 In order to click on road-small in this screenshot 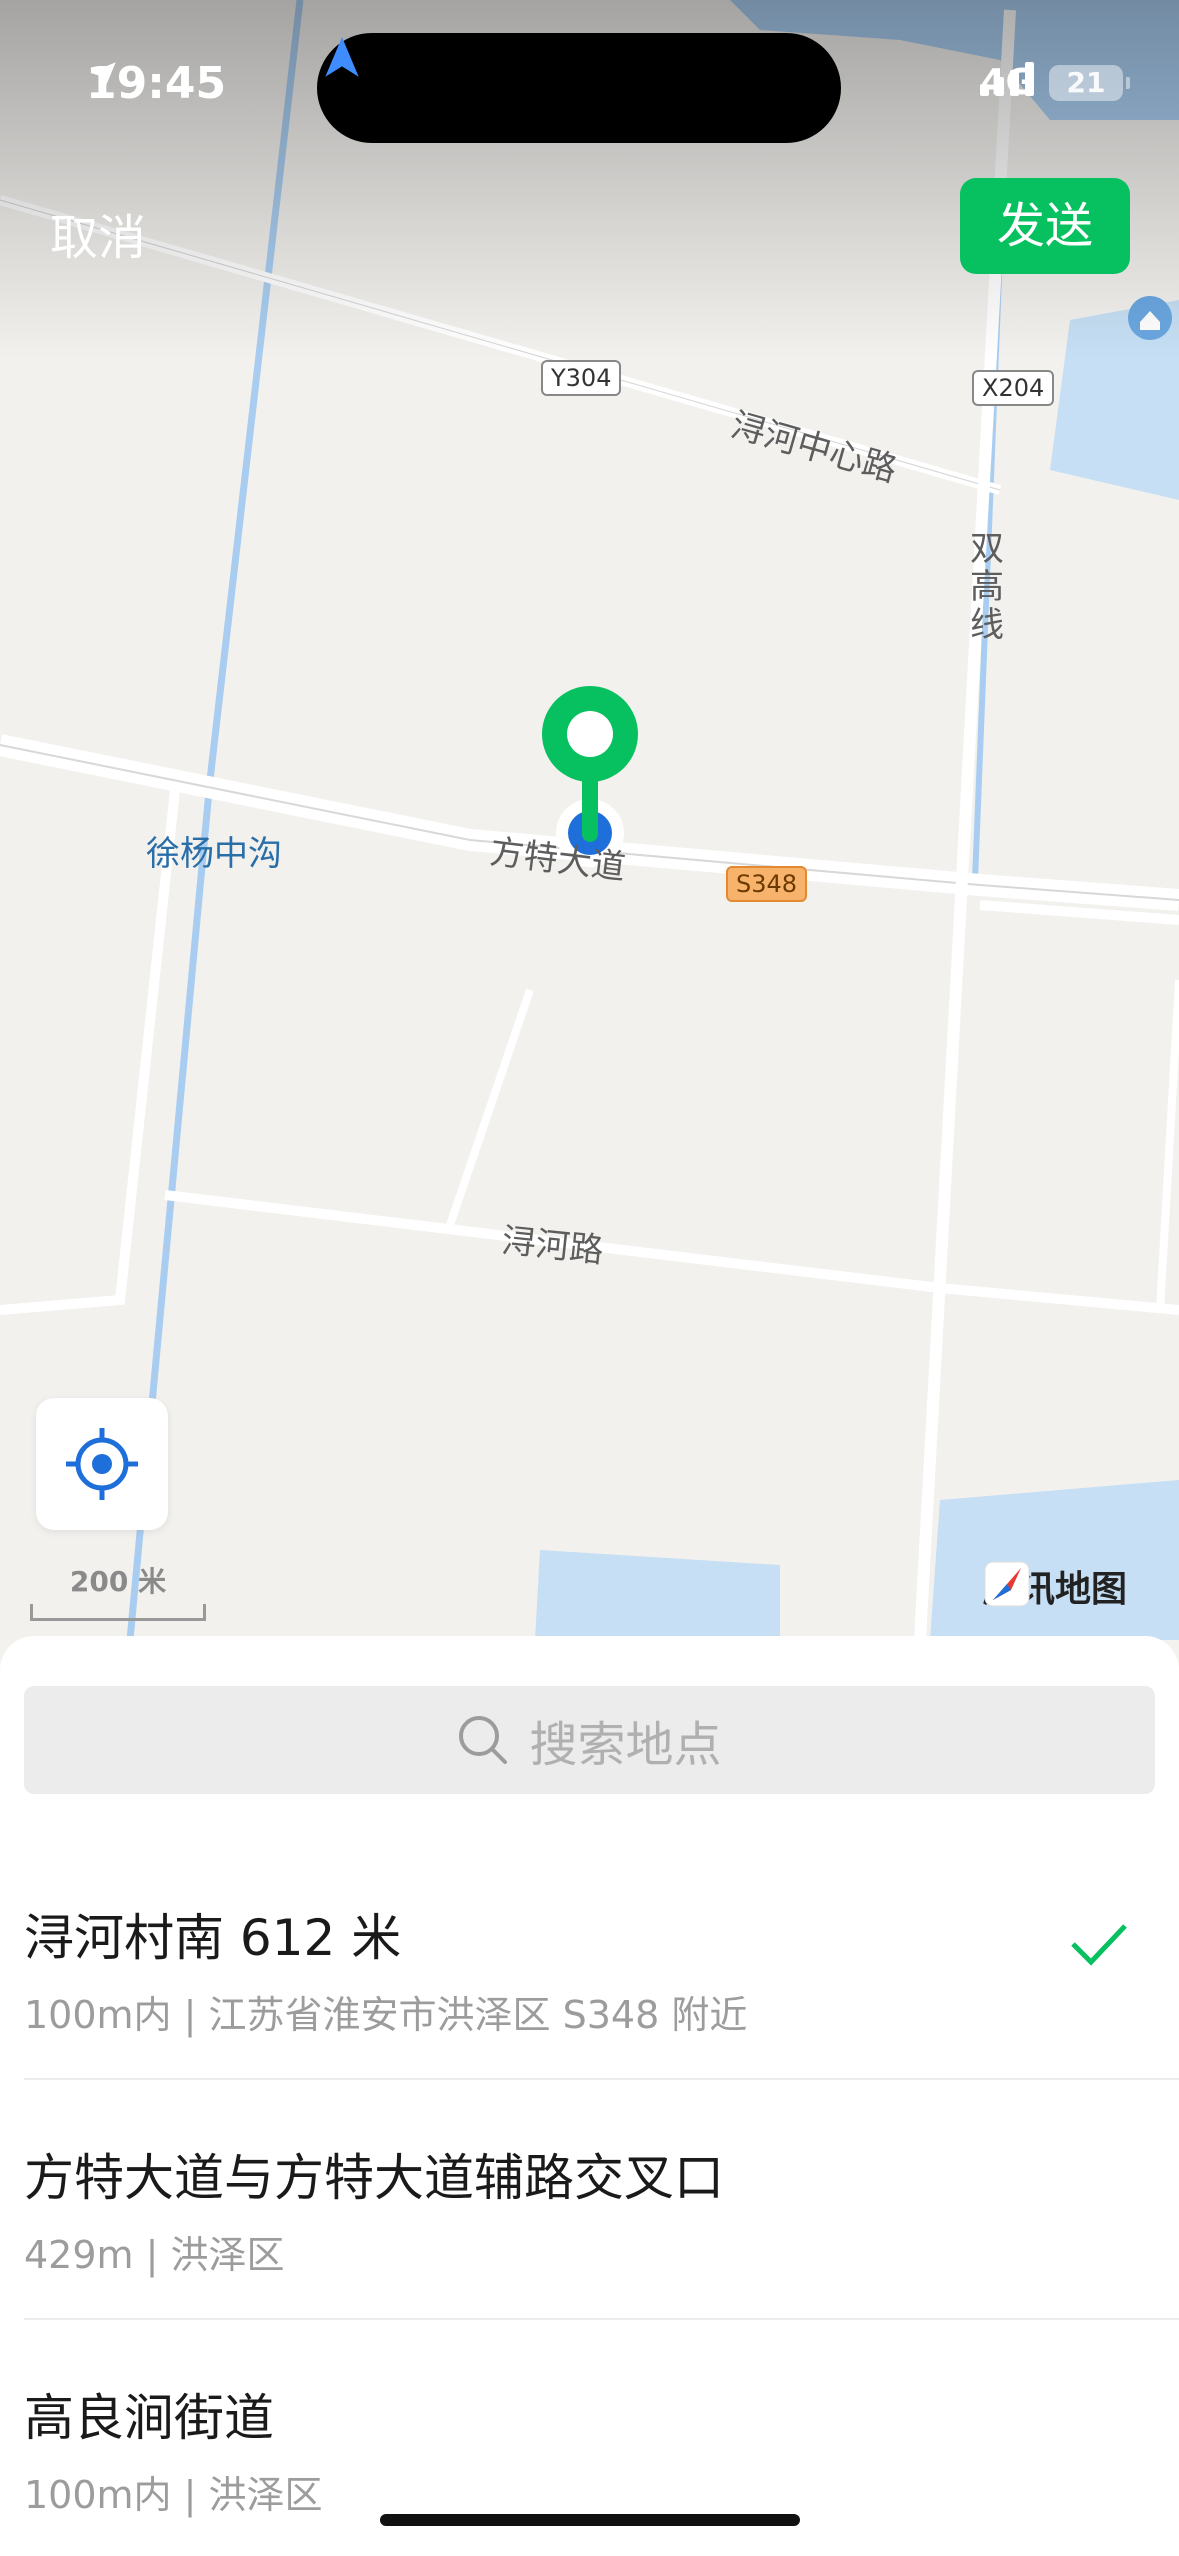, I will do `click(490, 1107)`.